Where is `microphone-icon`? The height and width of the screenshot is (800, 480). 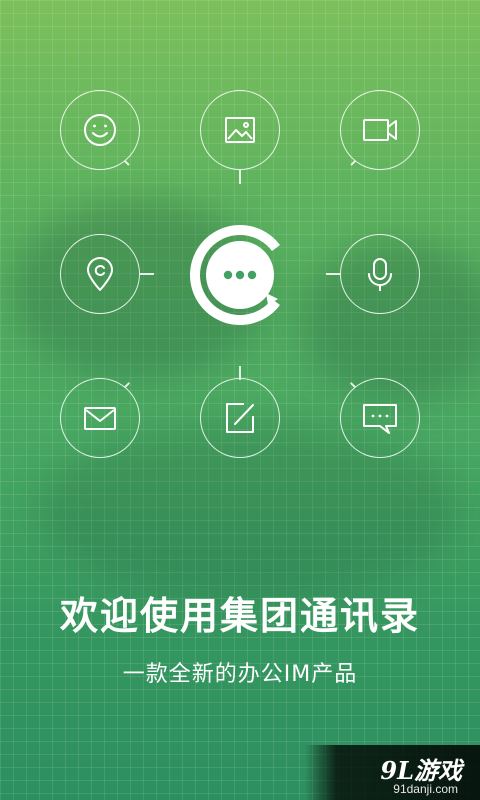 microphone-icon is located at coordinates (380, 274).